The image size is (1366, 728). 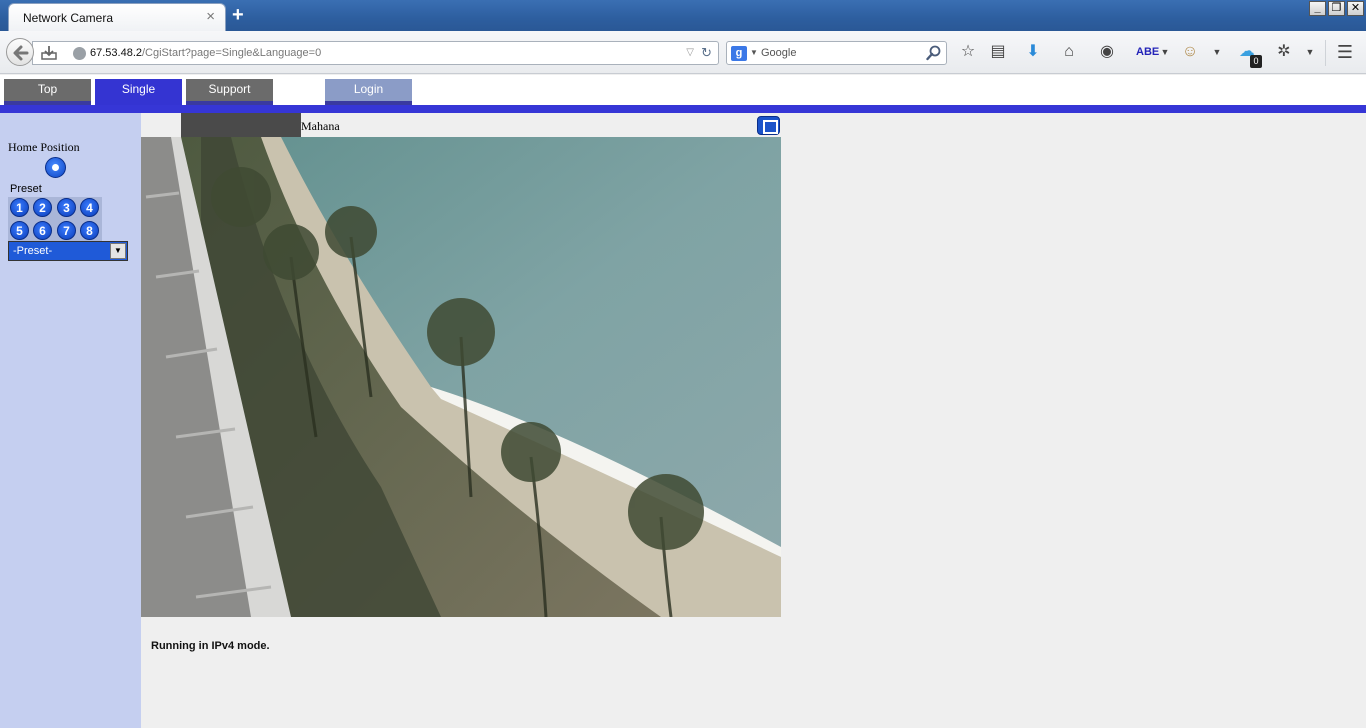 What do you see at coordinates (44, 147) in the screenshot?
I see `home-position-label: Home Position` at bounding box center [44, 147].